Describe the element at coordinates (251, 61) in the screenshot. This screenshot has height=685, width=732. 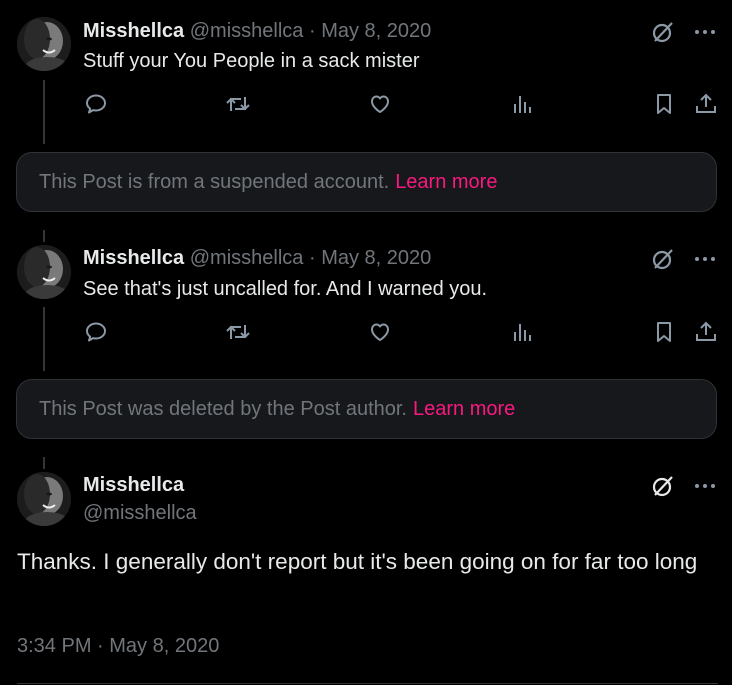
I see `post-text: Stuff your You People in a sack mister` at that location.